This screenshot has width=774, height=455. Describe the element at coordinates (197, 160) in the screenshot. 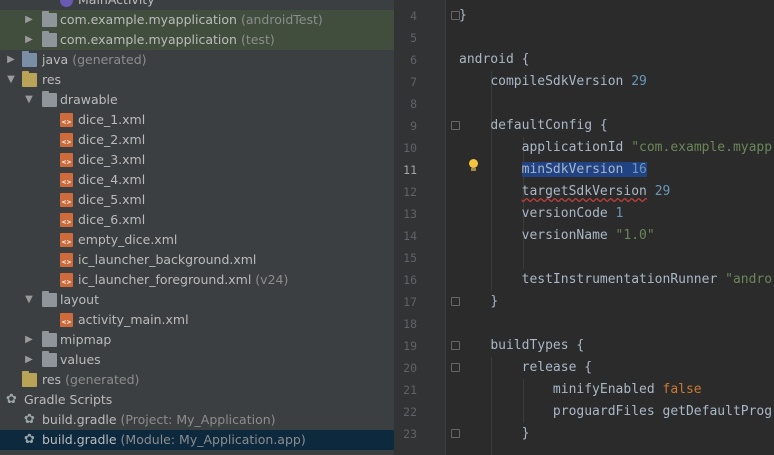

I see `tree-item-dice-3: dice_3.xml` at that location.